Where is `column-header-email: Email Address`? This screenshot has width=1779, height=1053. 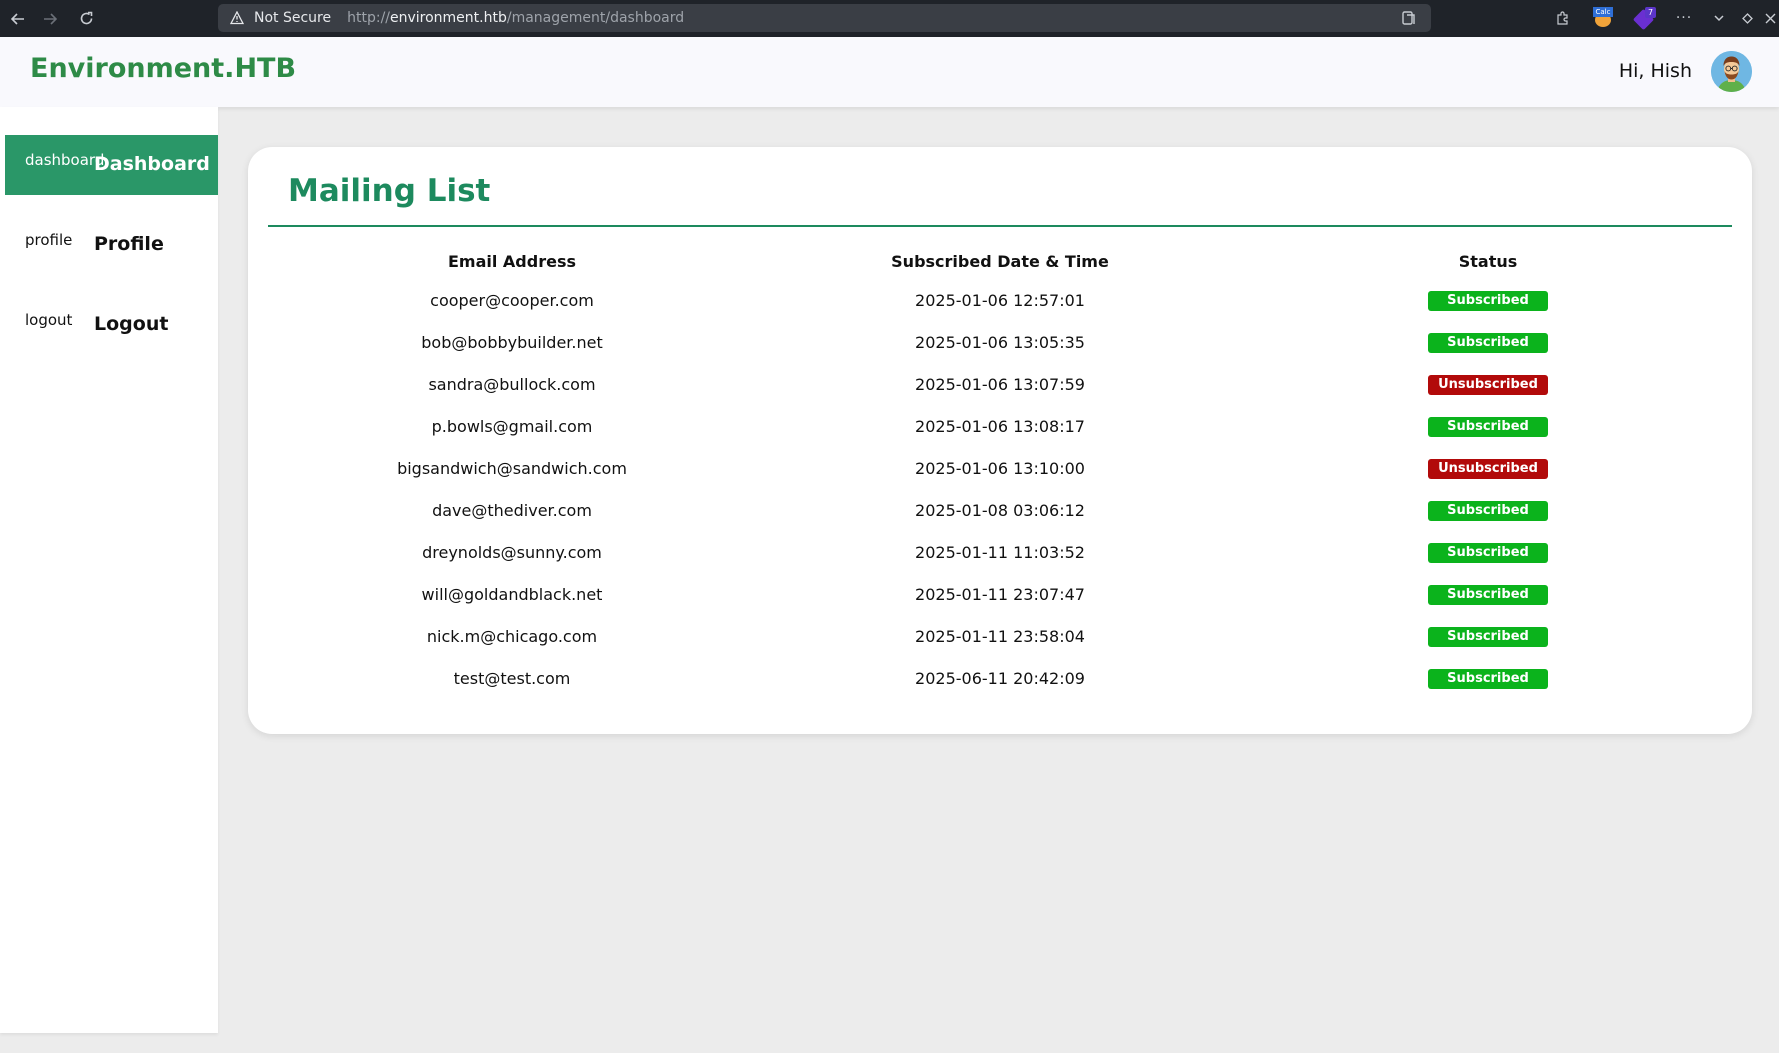 column-header-email: Email Address is located at coordinates (511, 261).